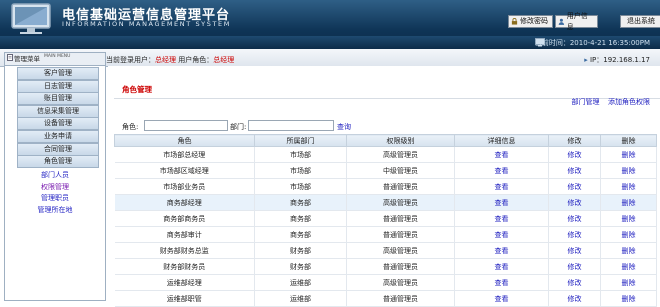  Describe the element at coordinates (58, 86) in the screenshot. I see `sidebar-item: 日志管理` at that location.